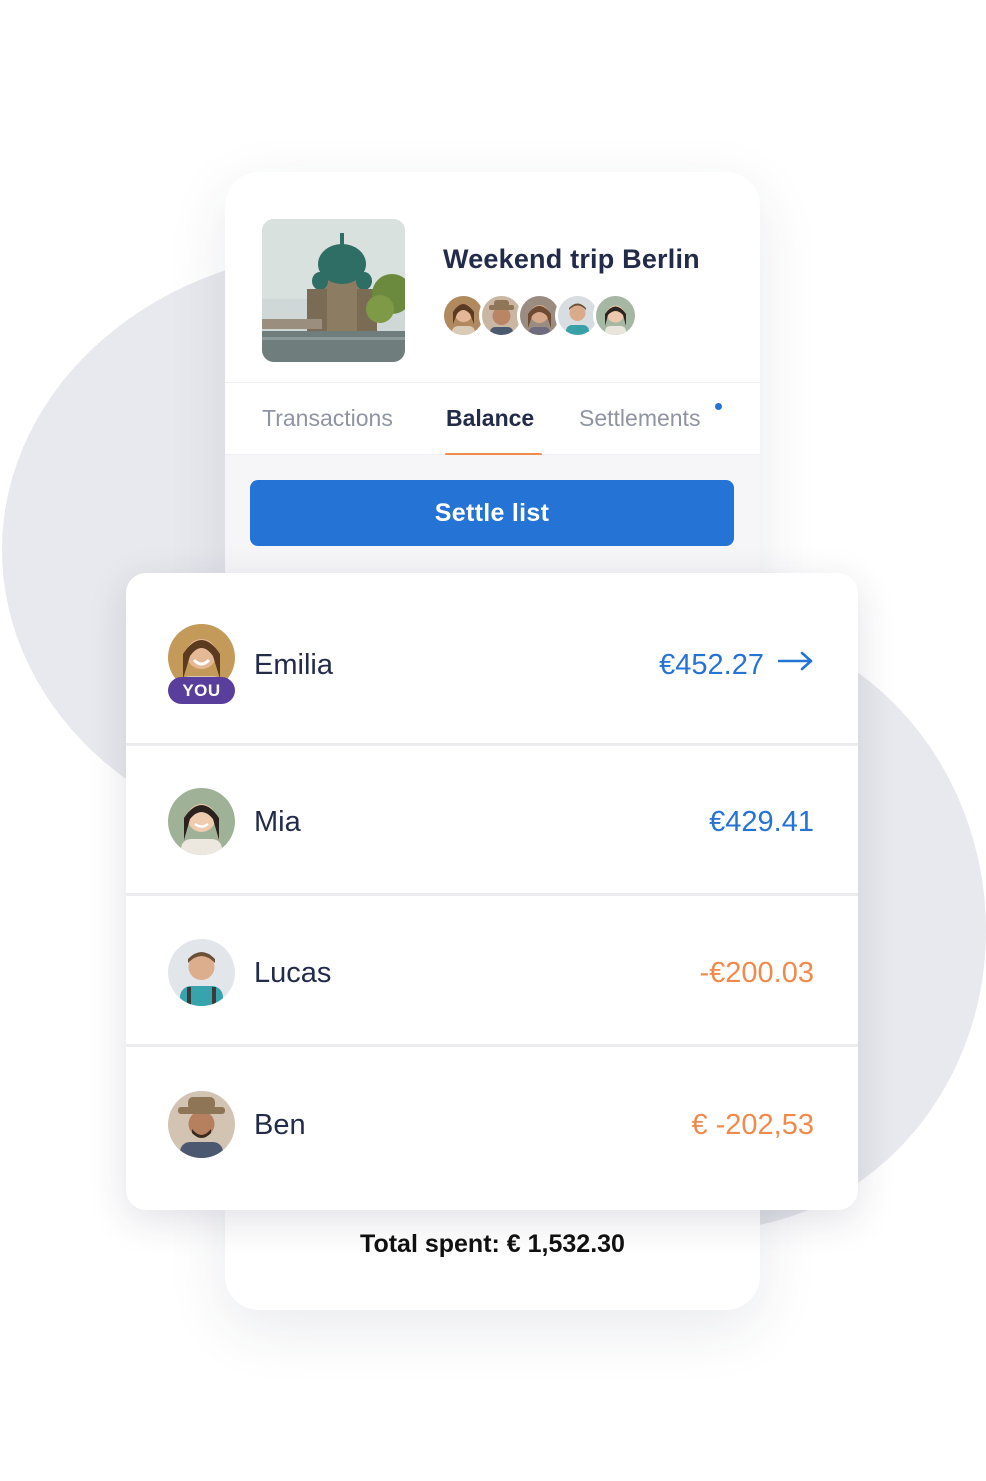 The image size is (986, 1481). I want to click on tab-bar: Transactions Balance Settlements, so click(492, 419).